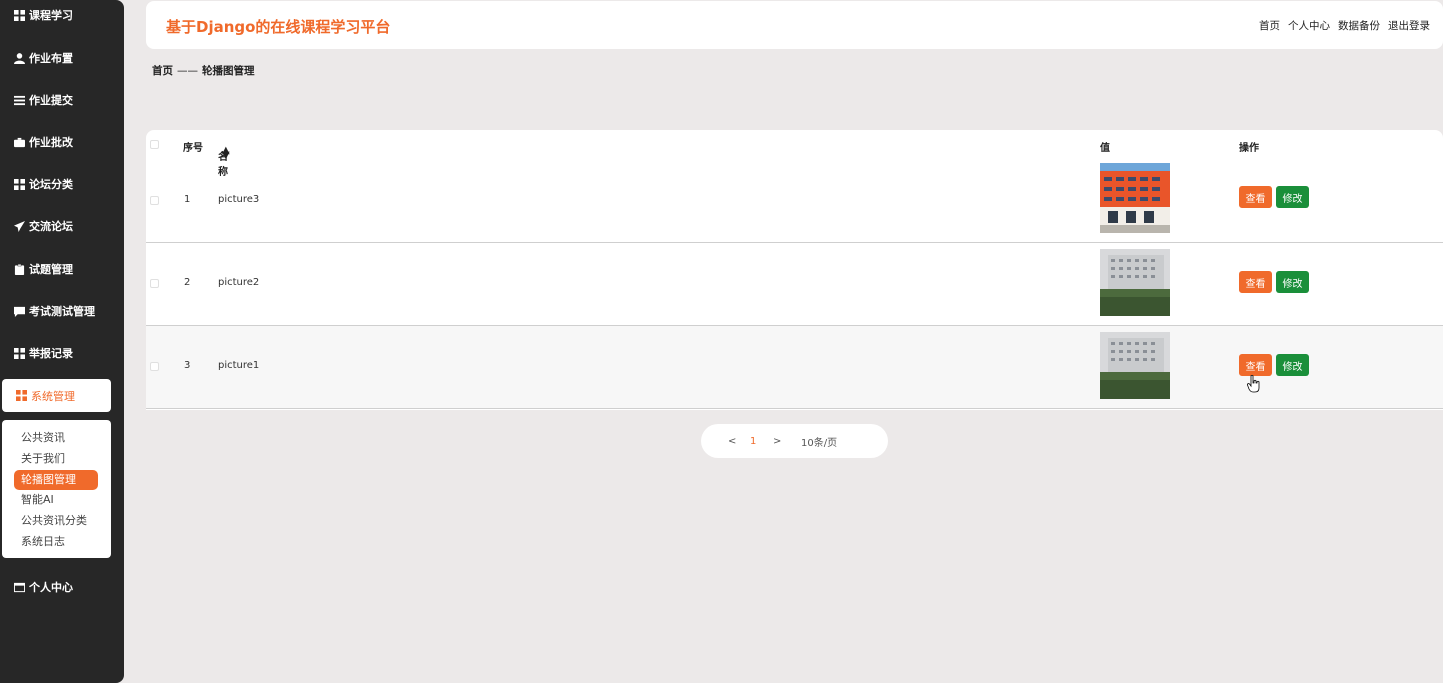 This screenshot has width=1443, height=683. What do you see at coordinates (187, 282) in the screenshot?
I see `row-index: 2` at bounding box center [187, 282].